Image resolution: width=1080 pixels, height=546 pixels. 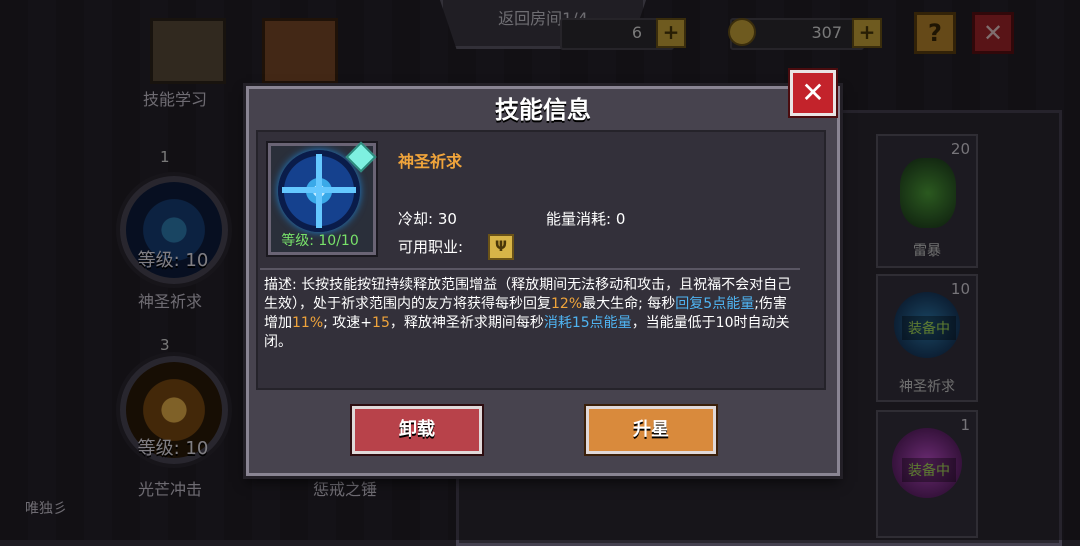 What do you see at coordinates (586, 219) in the screenshot?
I see `energy-cost-stat: 能量消耗: 0` at bounding box center [586, 219].